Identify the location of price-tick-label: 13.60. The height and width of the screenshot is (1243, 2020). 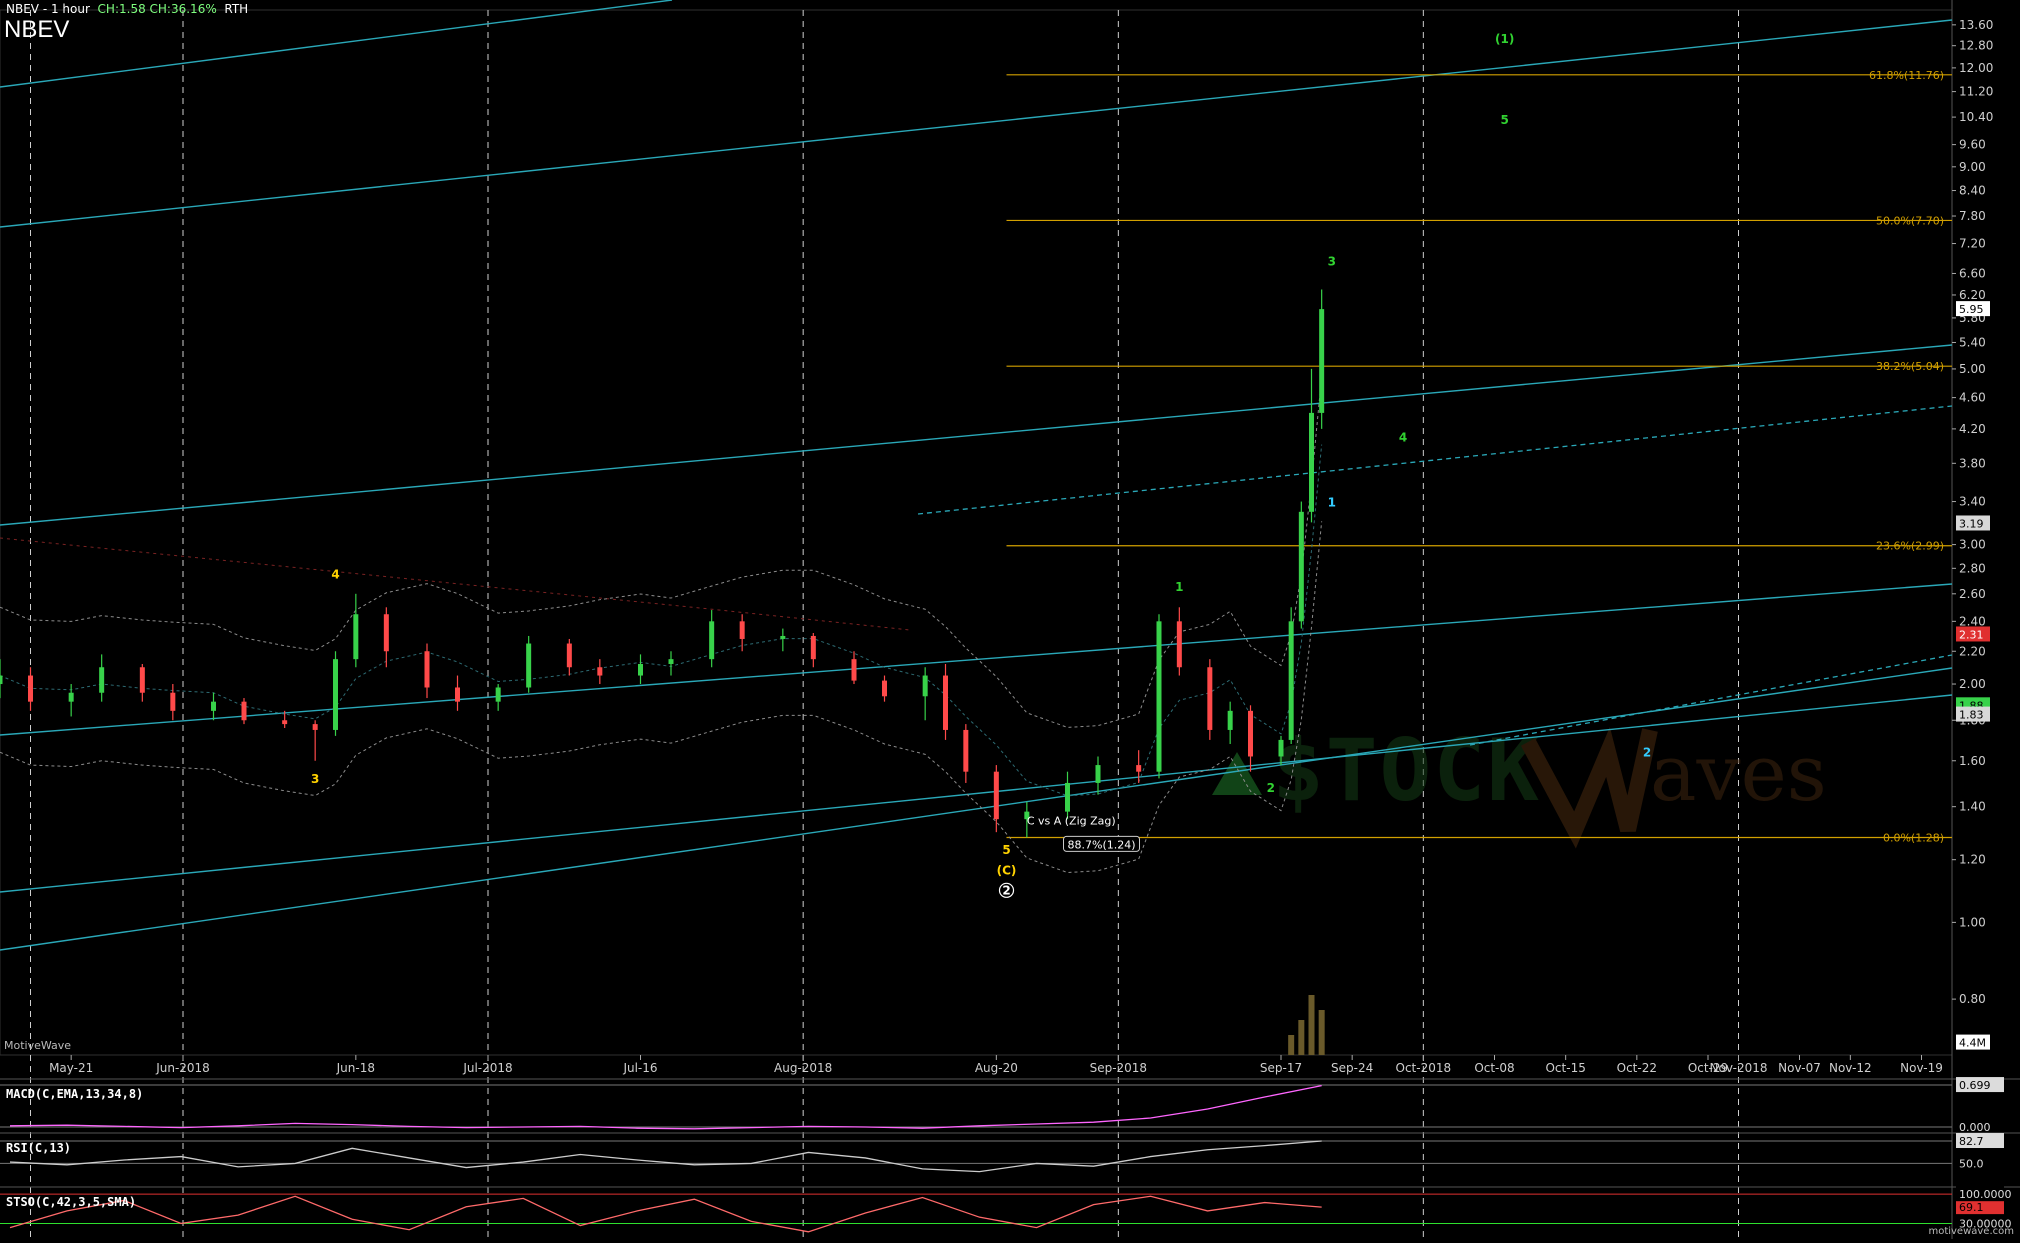
(1976, 25).